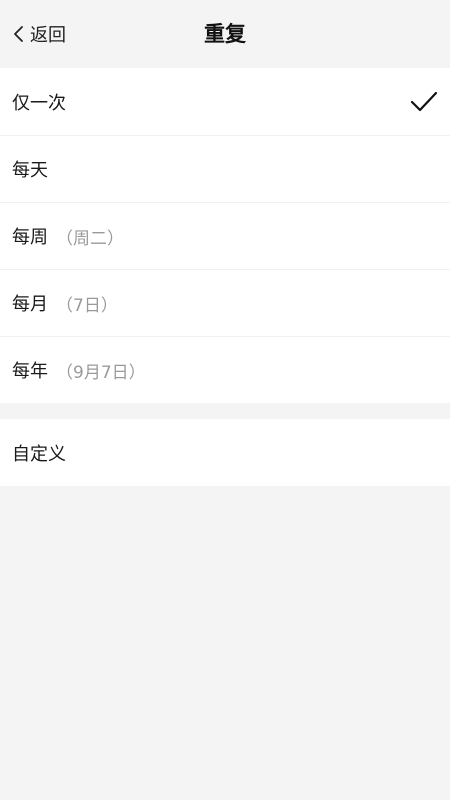 The height and width of the screenshot is (800, 450). I want to click on option-hint: （7日）, so click(87, 305).